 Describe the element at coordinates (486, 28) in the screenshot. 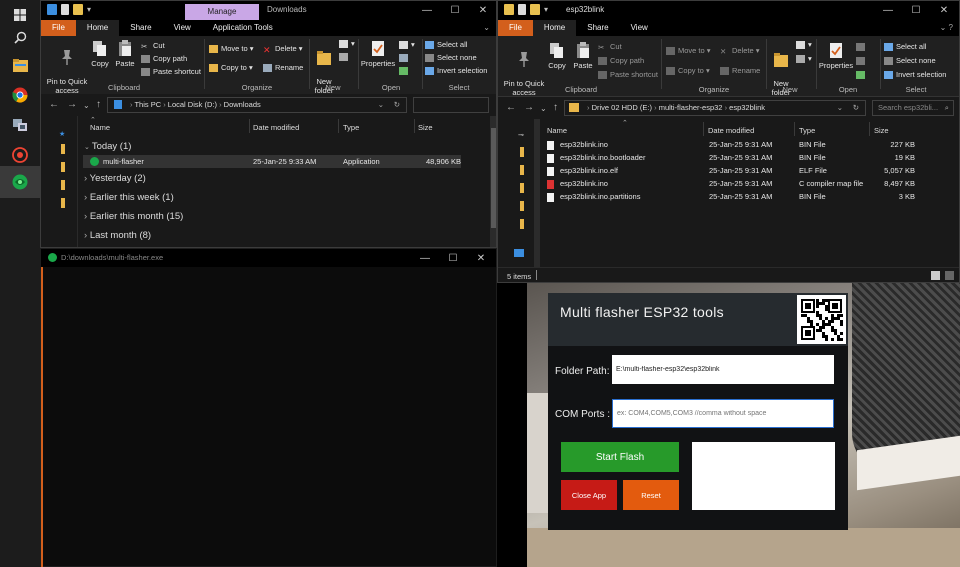

I see `ribbon-toggle-icon: ⌄` at that location.